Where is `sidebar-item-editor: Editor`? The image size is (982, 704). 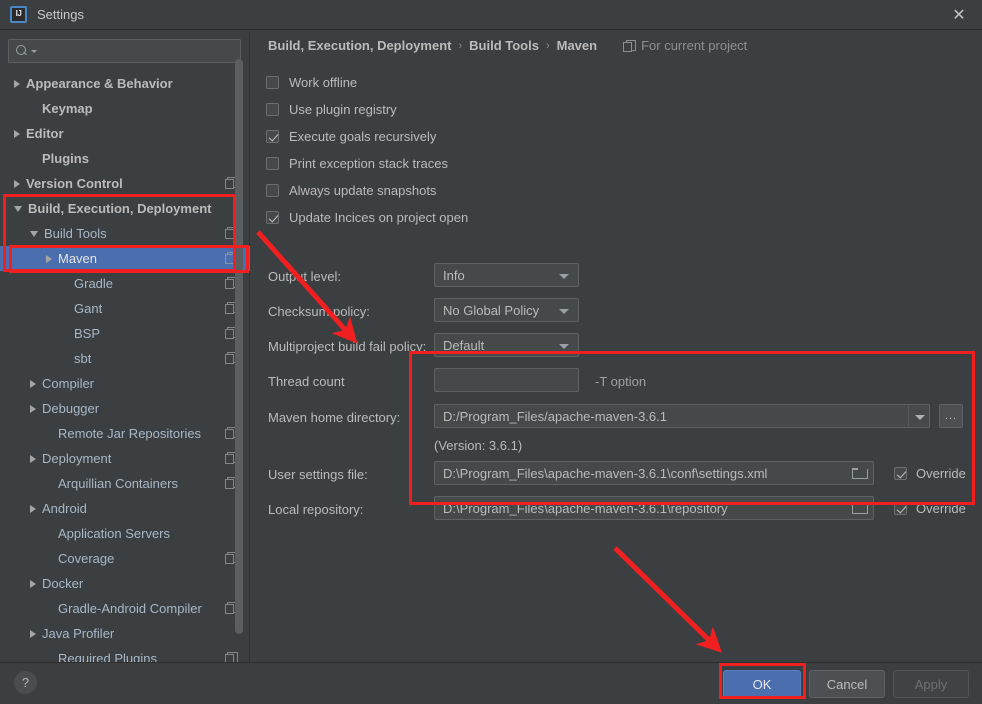
sidebar-item-editor: Editor is located at coordinates (125, 133).